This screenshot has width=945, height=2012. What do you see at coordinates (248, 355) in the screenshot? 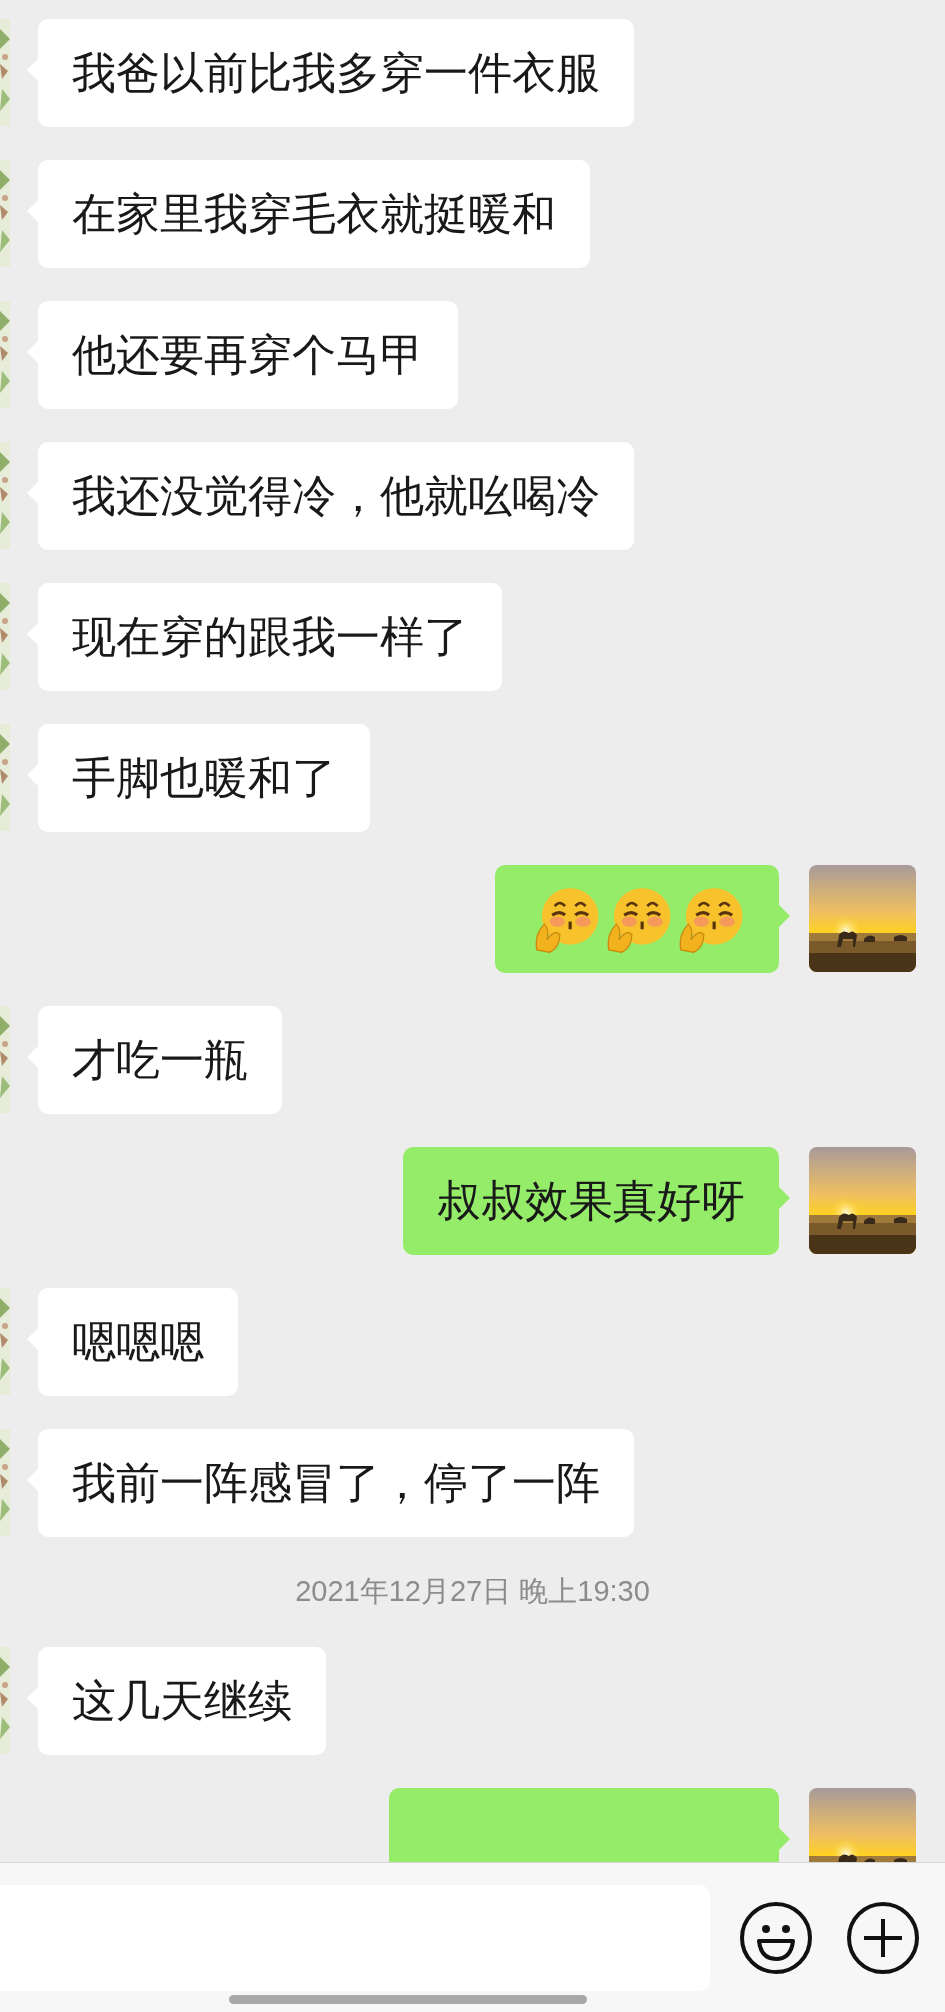
I see `message-bubble: 他还要再穿个马甲` at bounding box center [248, 355].